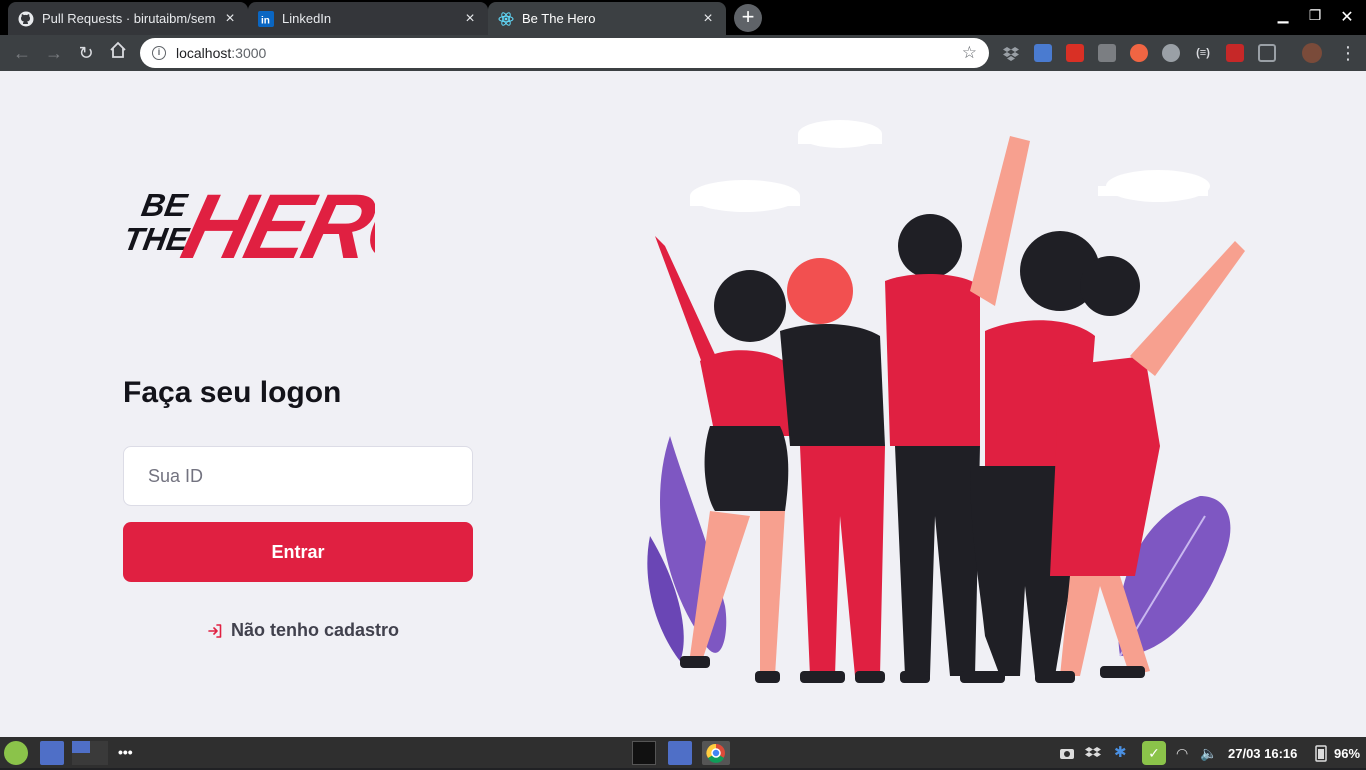 Image resolution: width=1366 pixels, height=770 pixels. What do you see at coordinates (1043, 53) in the screenshot?
I see `calendar-extension-icon` at bounding box center [1043, 53].